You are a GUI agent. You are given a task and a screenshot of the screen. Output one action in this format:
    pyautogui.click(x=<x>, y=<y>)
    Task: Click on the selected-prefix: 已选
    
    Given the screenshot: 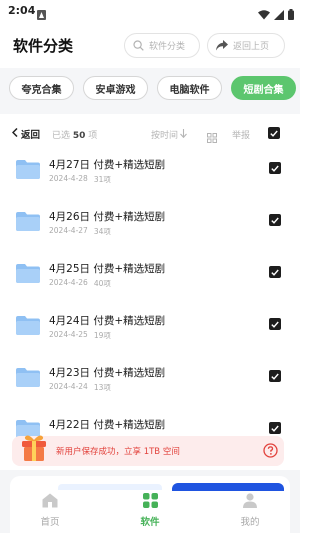 What is the action you would take?
    pyautogui.click(x=61, y=136)
    